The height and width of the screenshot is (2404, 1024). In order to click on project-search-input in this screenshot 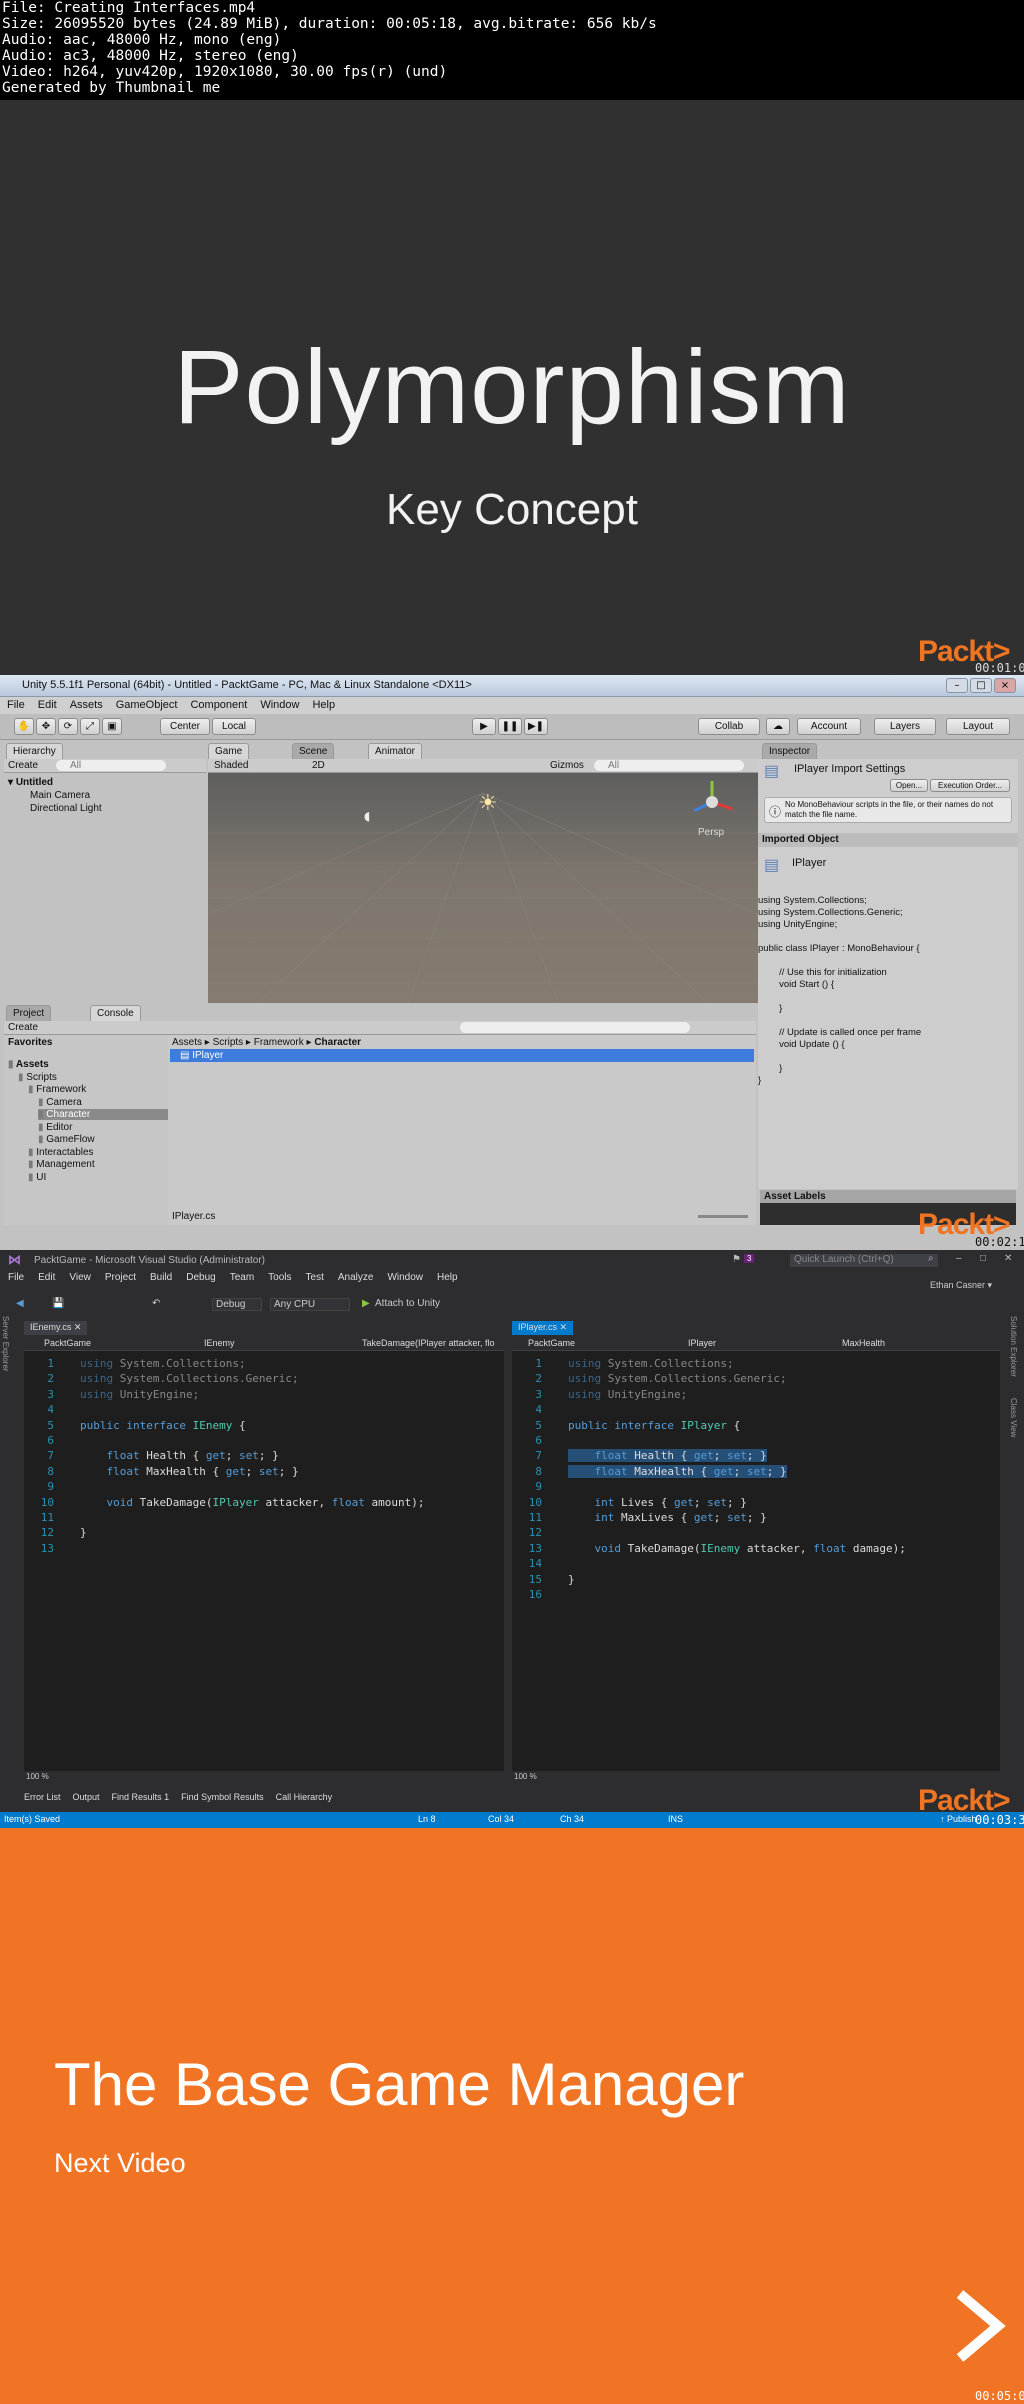, I will do `click(575, 1027)`.